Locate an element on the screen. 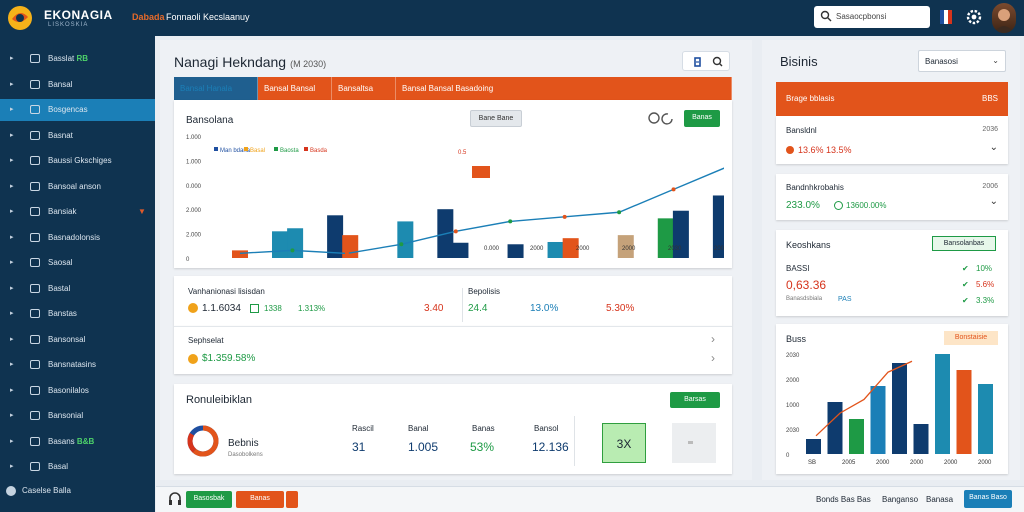 The image size is (1024, 512). tab-4: Bansal Bansal Basadoing is located at coordinates (564, 88).